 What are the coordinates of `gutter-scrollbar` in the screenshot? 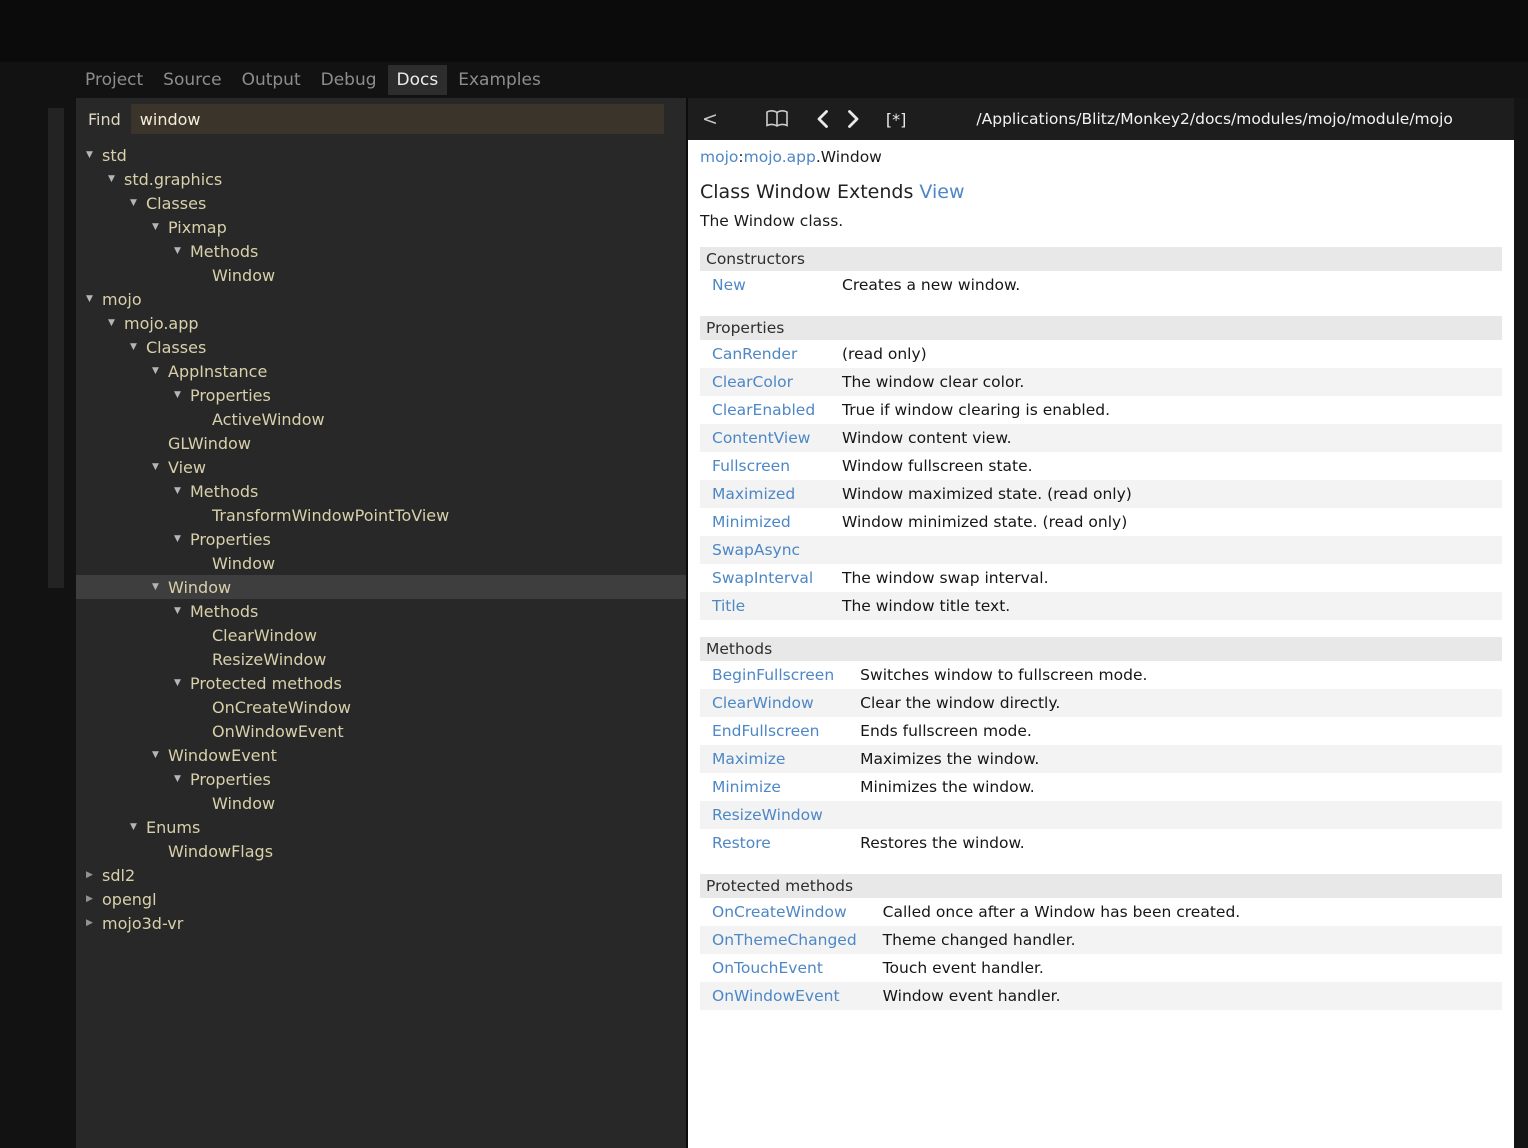 It's located at (56, 348).